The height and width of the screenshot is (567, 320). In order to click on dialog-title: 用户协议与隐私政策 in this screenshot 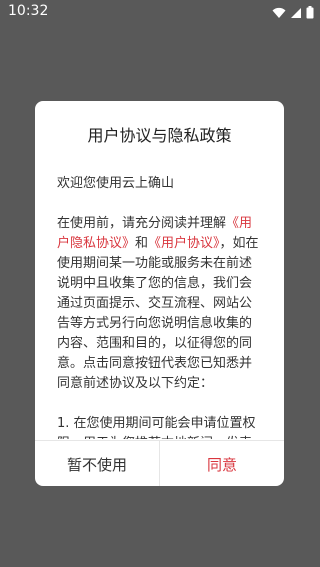, I will do `click(159, 135)`.